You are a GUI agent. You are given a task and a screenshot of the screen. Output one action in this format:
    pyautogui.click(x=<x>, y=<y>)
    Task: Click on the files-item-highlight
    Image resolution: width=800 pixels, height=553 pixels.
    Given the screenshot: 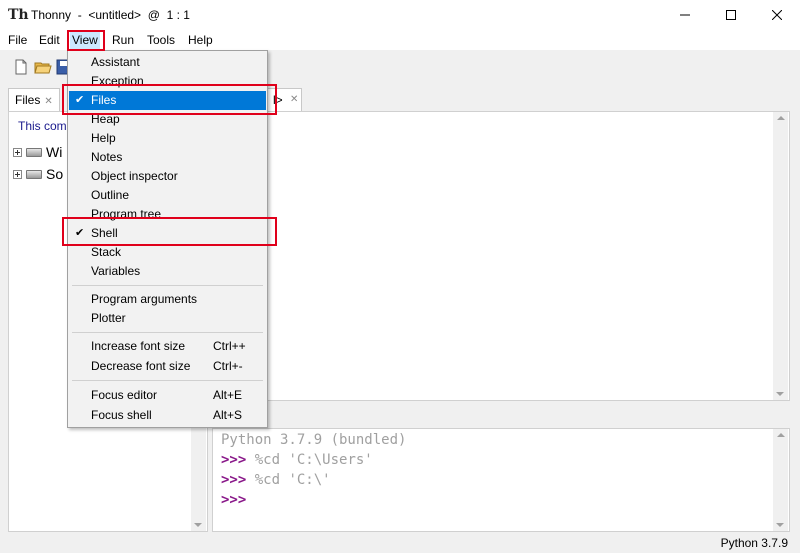 What is the action you would take?
    pyautogui.click(x=169, y=99)
    